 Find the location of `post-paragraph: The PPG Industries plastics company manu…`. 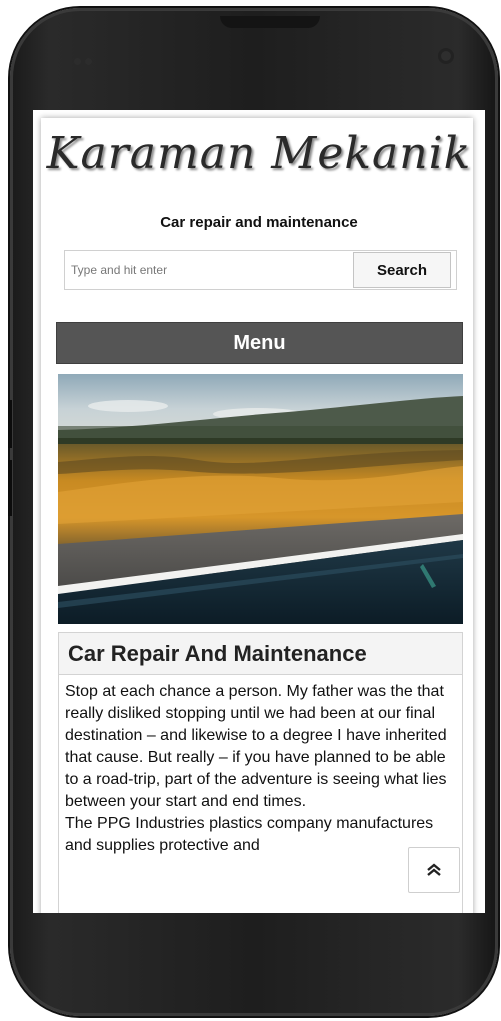

post-paragraph: The PPG Industries plastics company manu… is located at coordinates (249, 834).